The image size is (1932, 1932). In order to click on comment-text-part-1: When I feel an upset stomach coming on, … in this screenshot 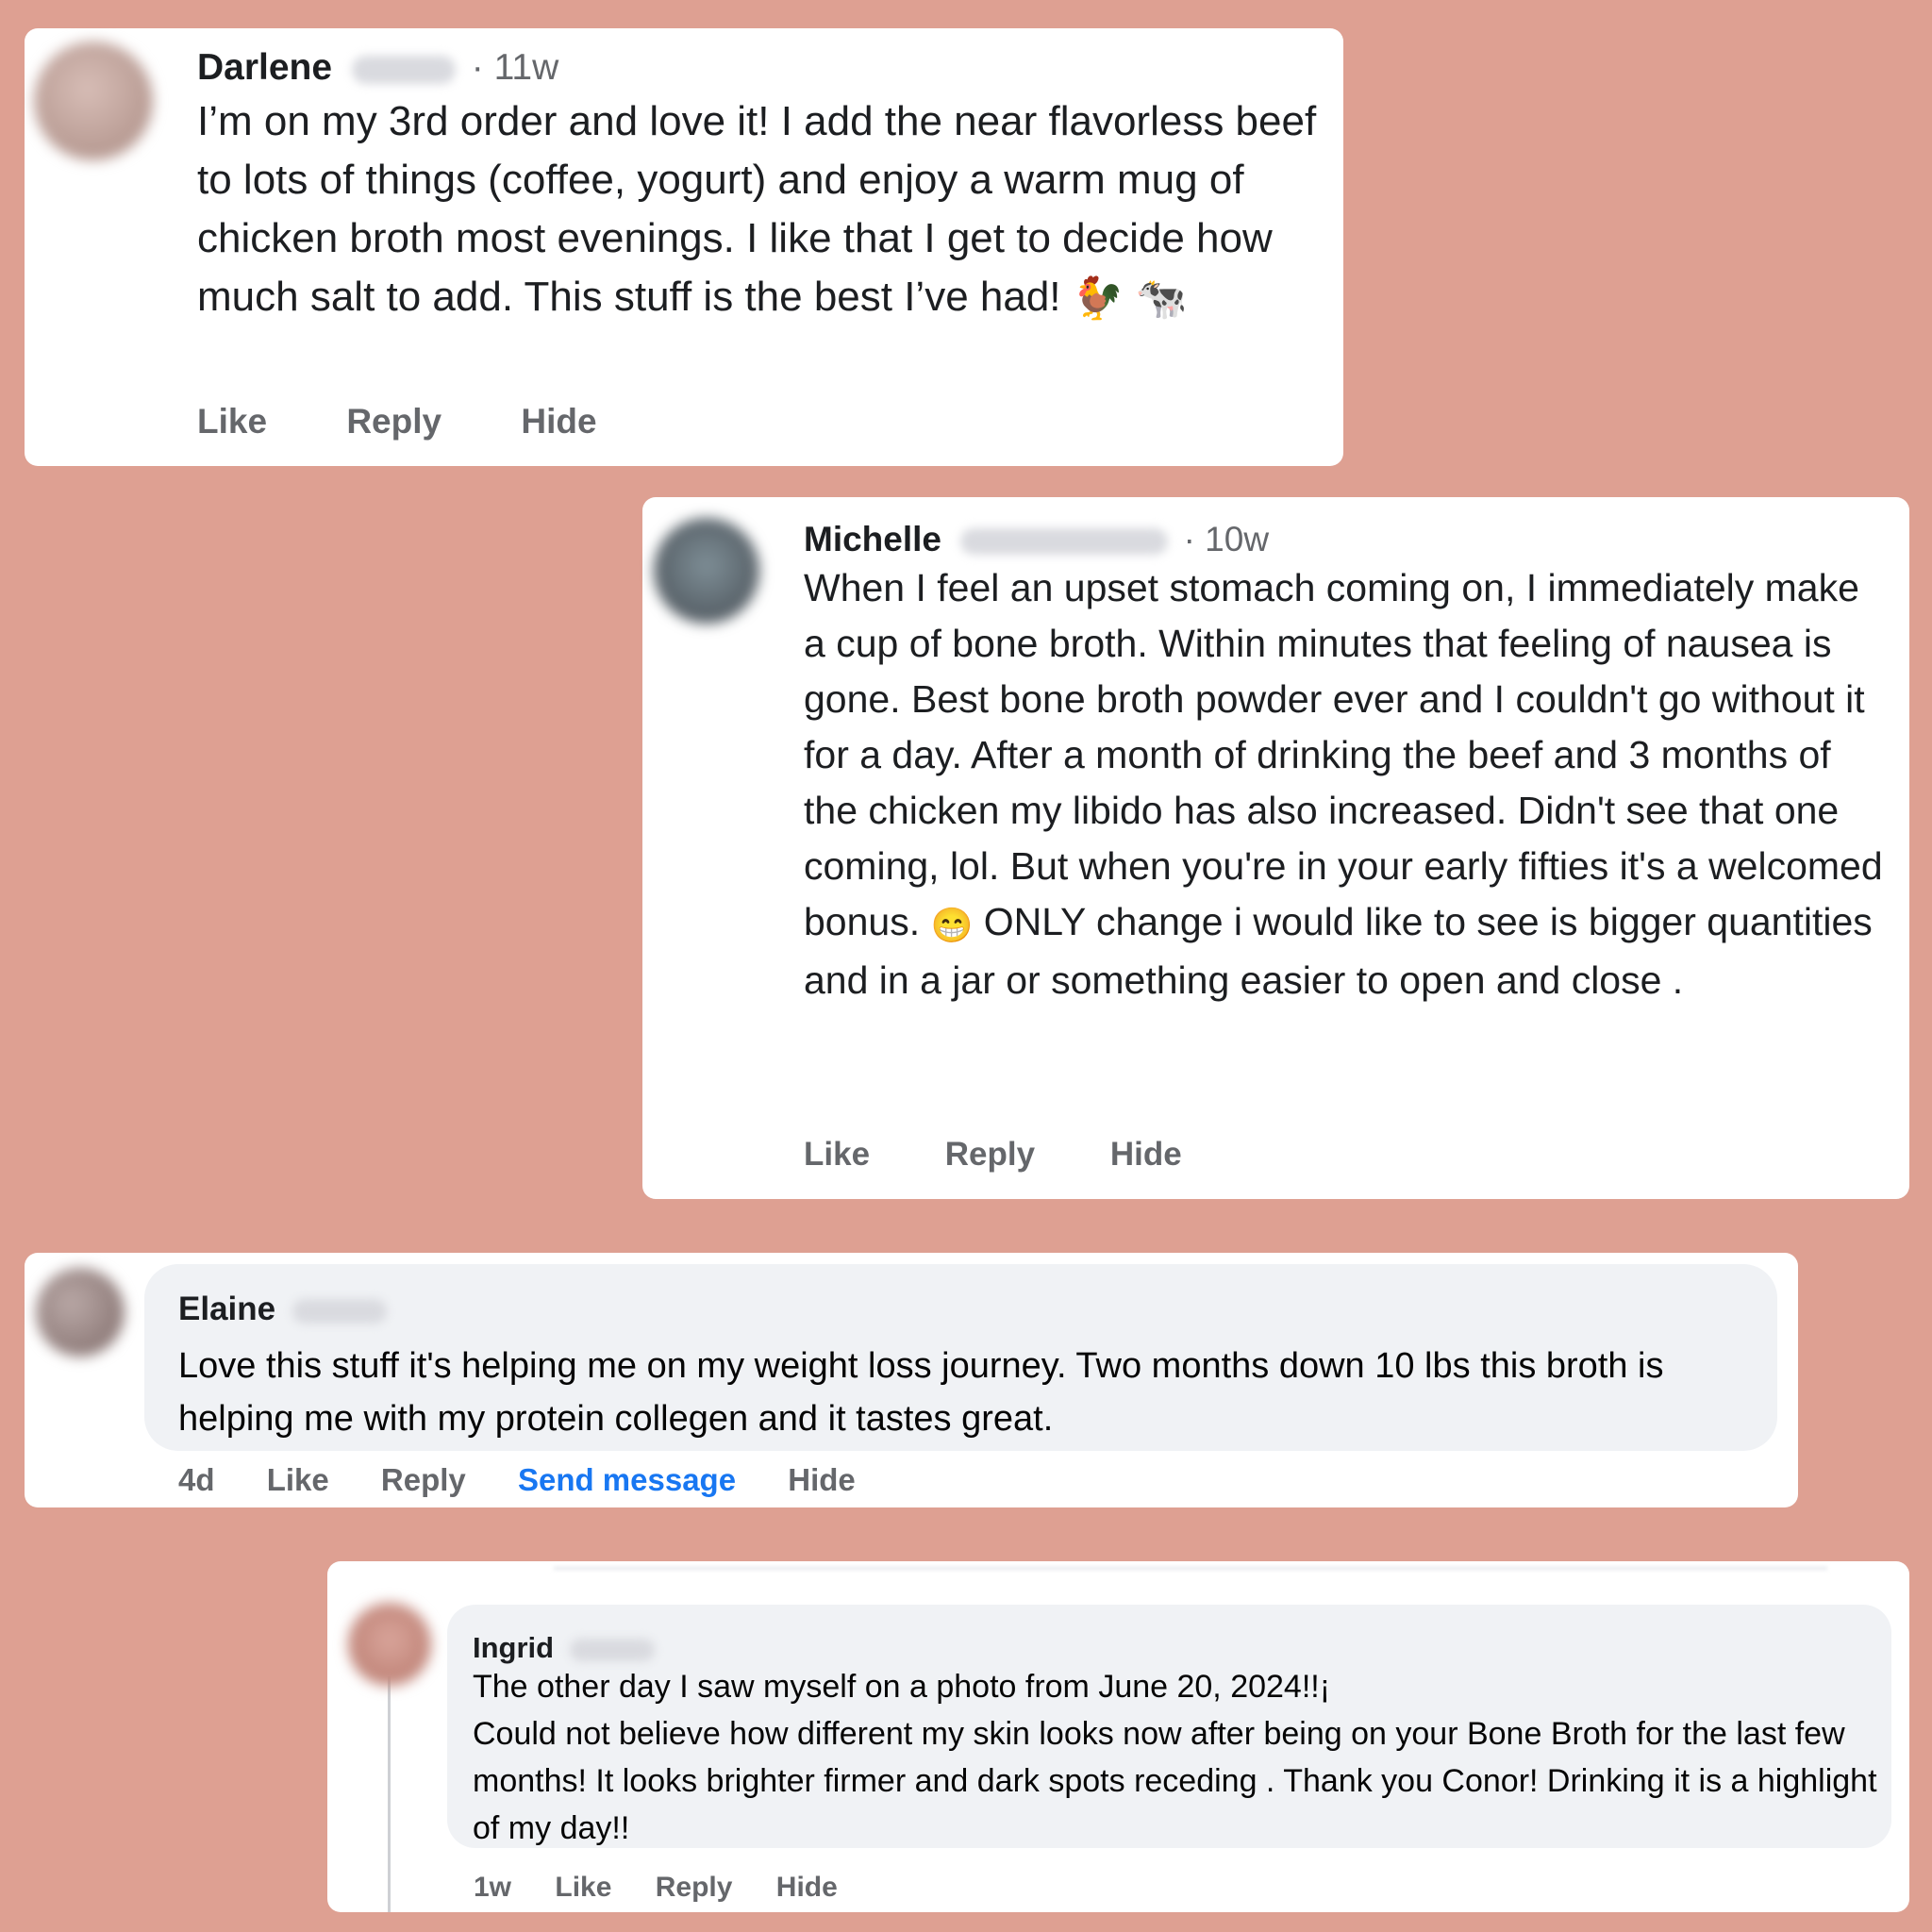, I will do `click(1343, 754)`.